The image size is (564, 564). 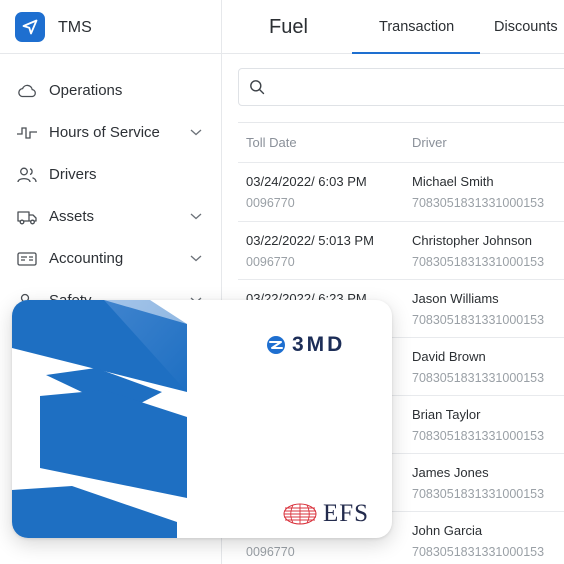 I want to click on card-brand-logo: 3MD, so click(x=305, y=345).